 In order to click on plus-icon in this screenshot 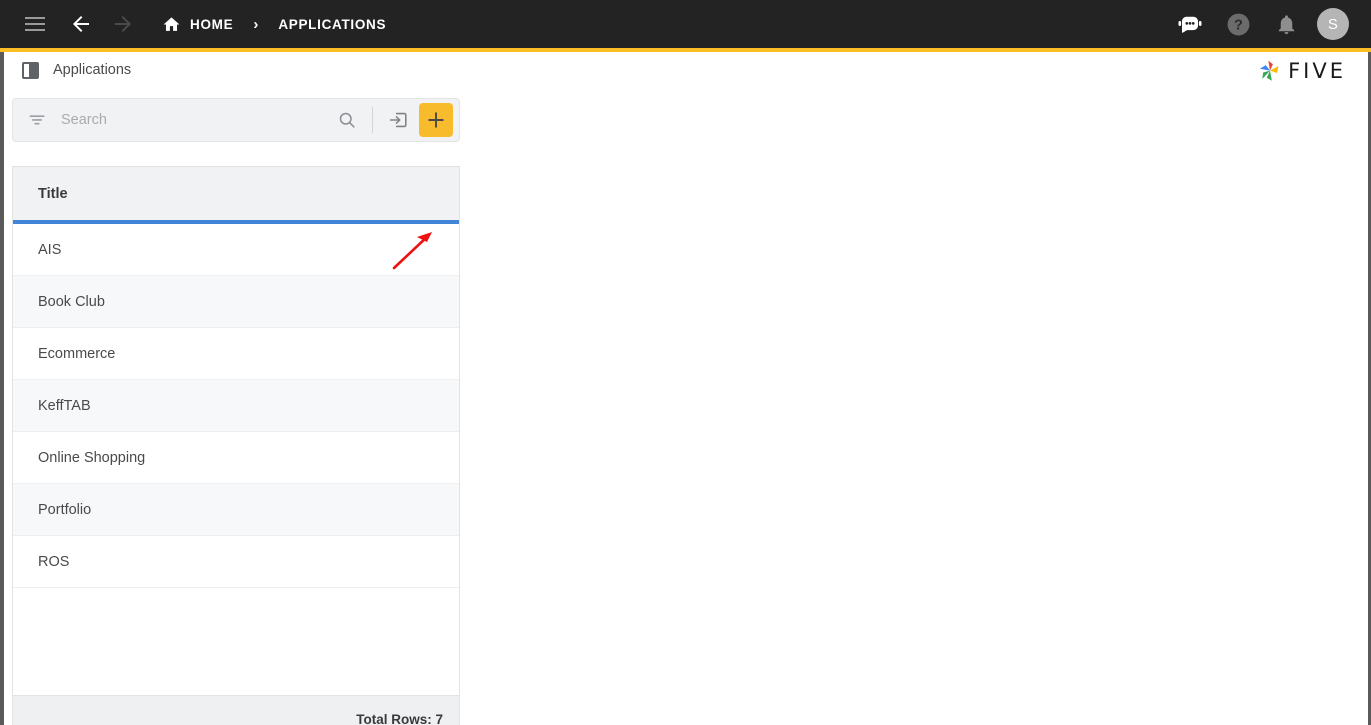, I will do `click(436, 120)`.